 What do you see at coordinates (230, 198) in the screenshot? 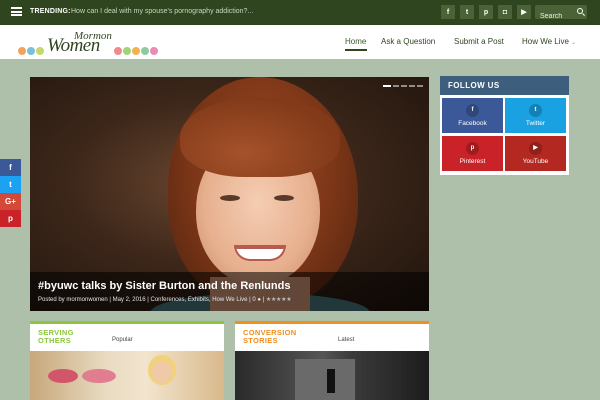
I see `hero-photo-eye-left` at bounding box center [230, 198].